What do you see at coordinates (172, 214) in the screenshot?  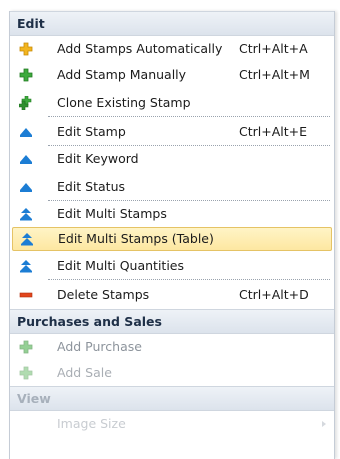 I see `menu-item-edit-multi-stamps: Edit Multi Stamps` at bounding box center [172, 214].